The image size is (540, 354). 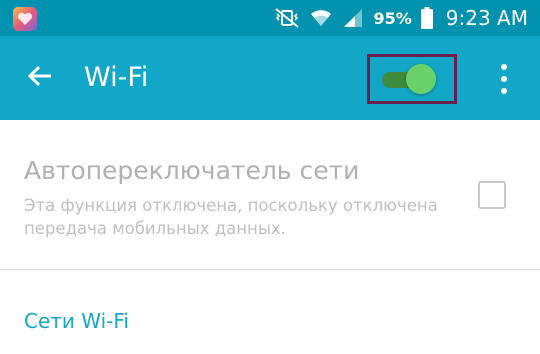 What do you see at coordinates (421, 79) in the screenshot?
I see `toggle-thumb` at bounding box center [421, 79].